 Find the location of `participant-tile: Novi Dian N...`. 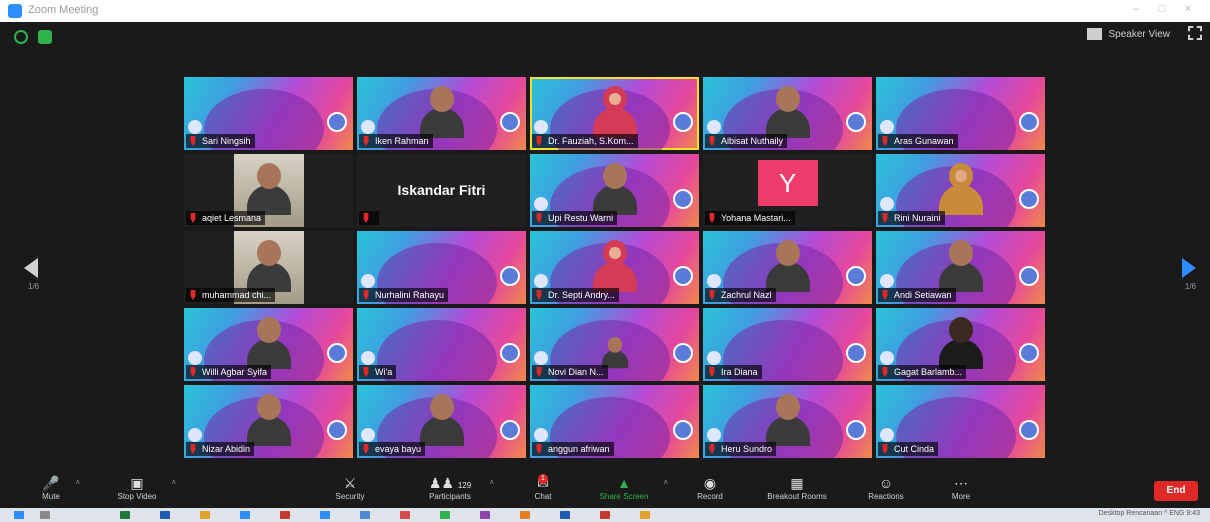

participant-tile: Novi Dian N... is located at coordinates (614, 344).